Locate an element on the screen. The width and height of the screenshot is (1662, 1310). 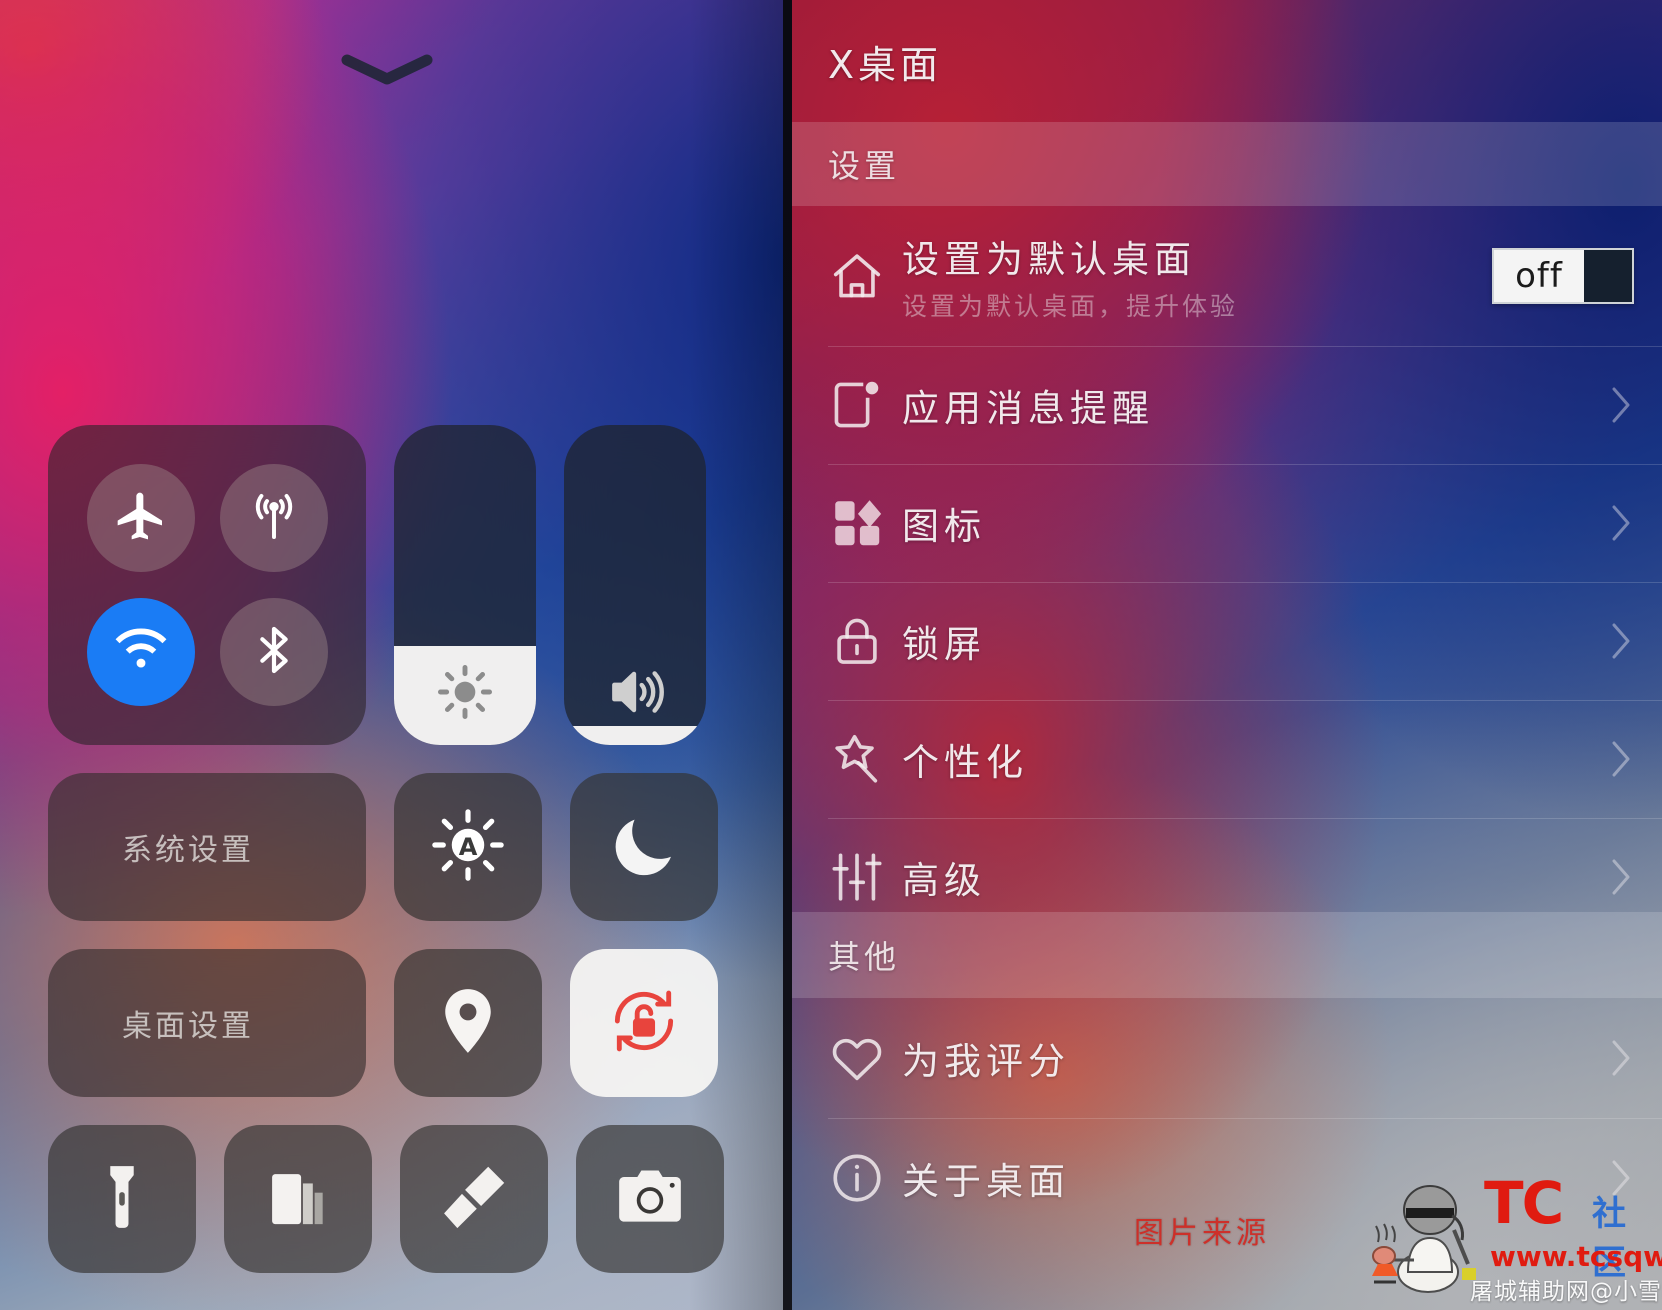
panel-divider is located at coordinates (787, 655).